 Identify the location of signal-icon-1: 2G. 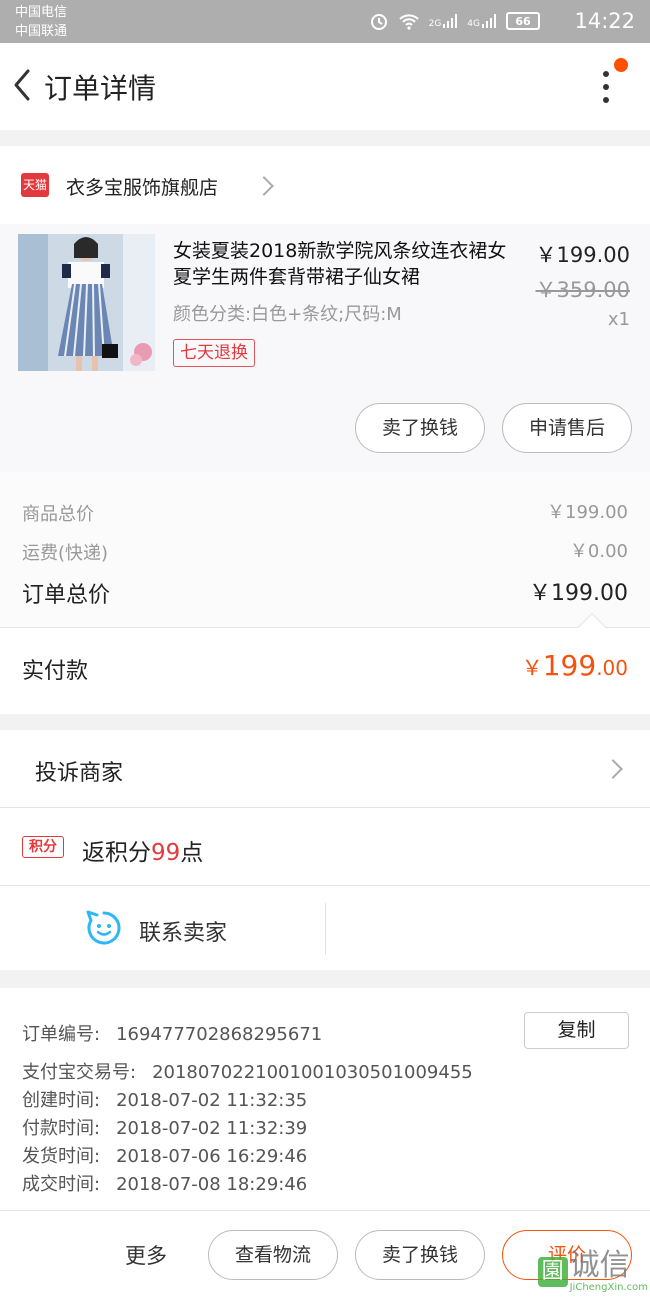
(444, 21).